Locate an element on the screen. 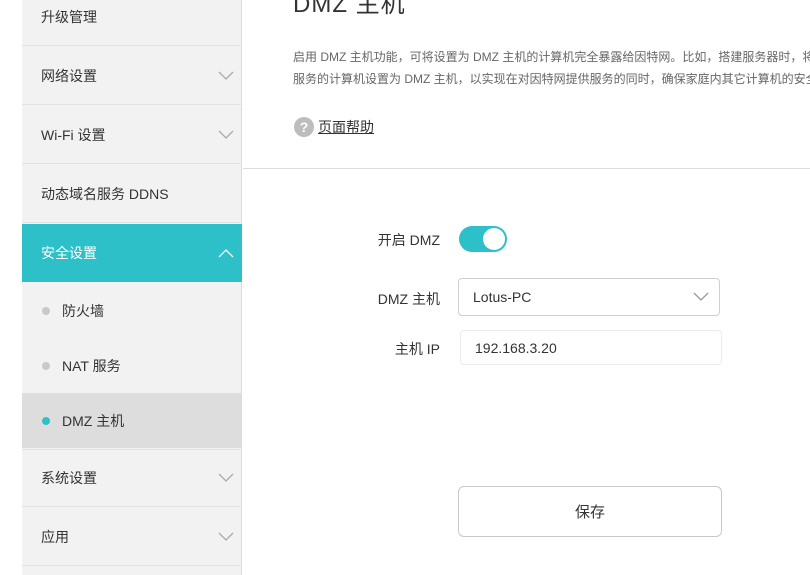  page-title: DMZ 主机 is located at coordinates (349, 9).